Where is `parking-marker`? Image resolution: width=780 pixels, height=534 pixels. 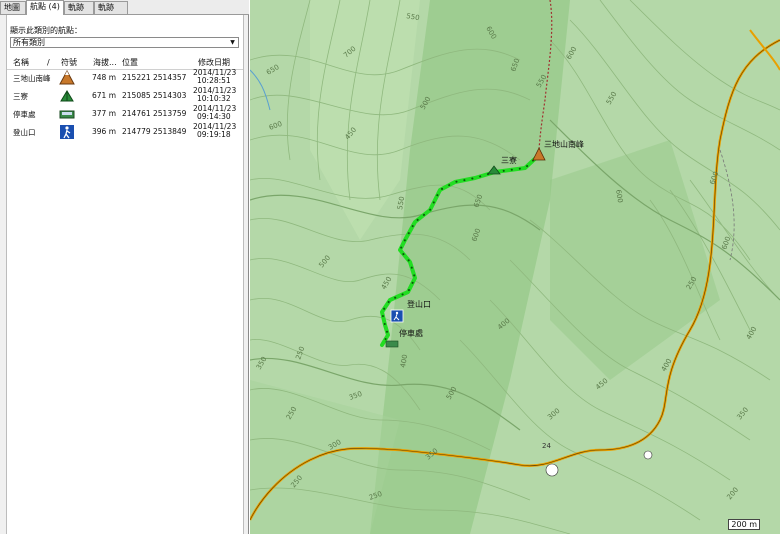
parking-marker is located at coordinates (392, 344).